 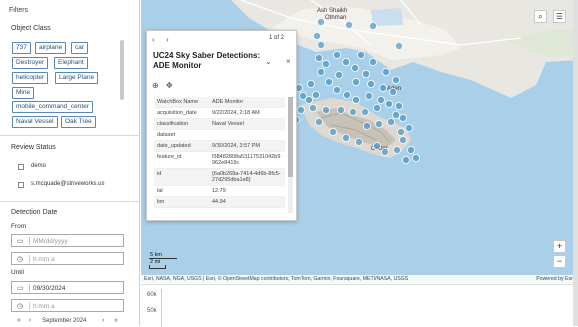 I want to click on tag-large-plane: Large Plane, so click(x=77, y=78).